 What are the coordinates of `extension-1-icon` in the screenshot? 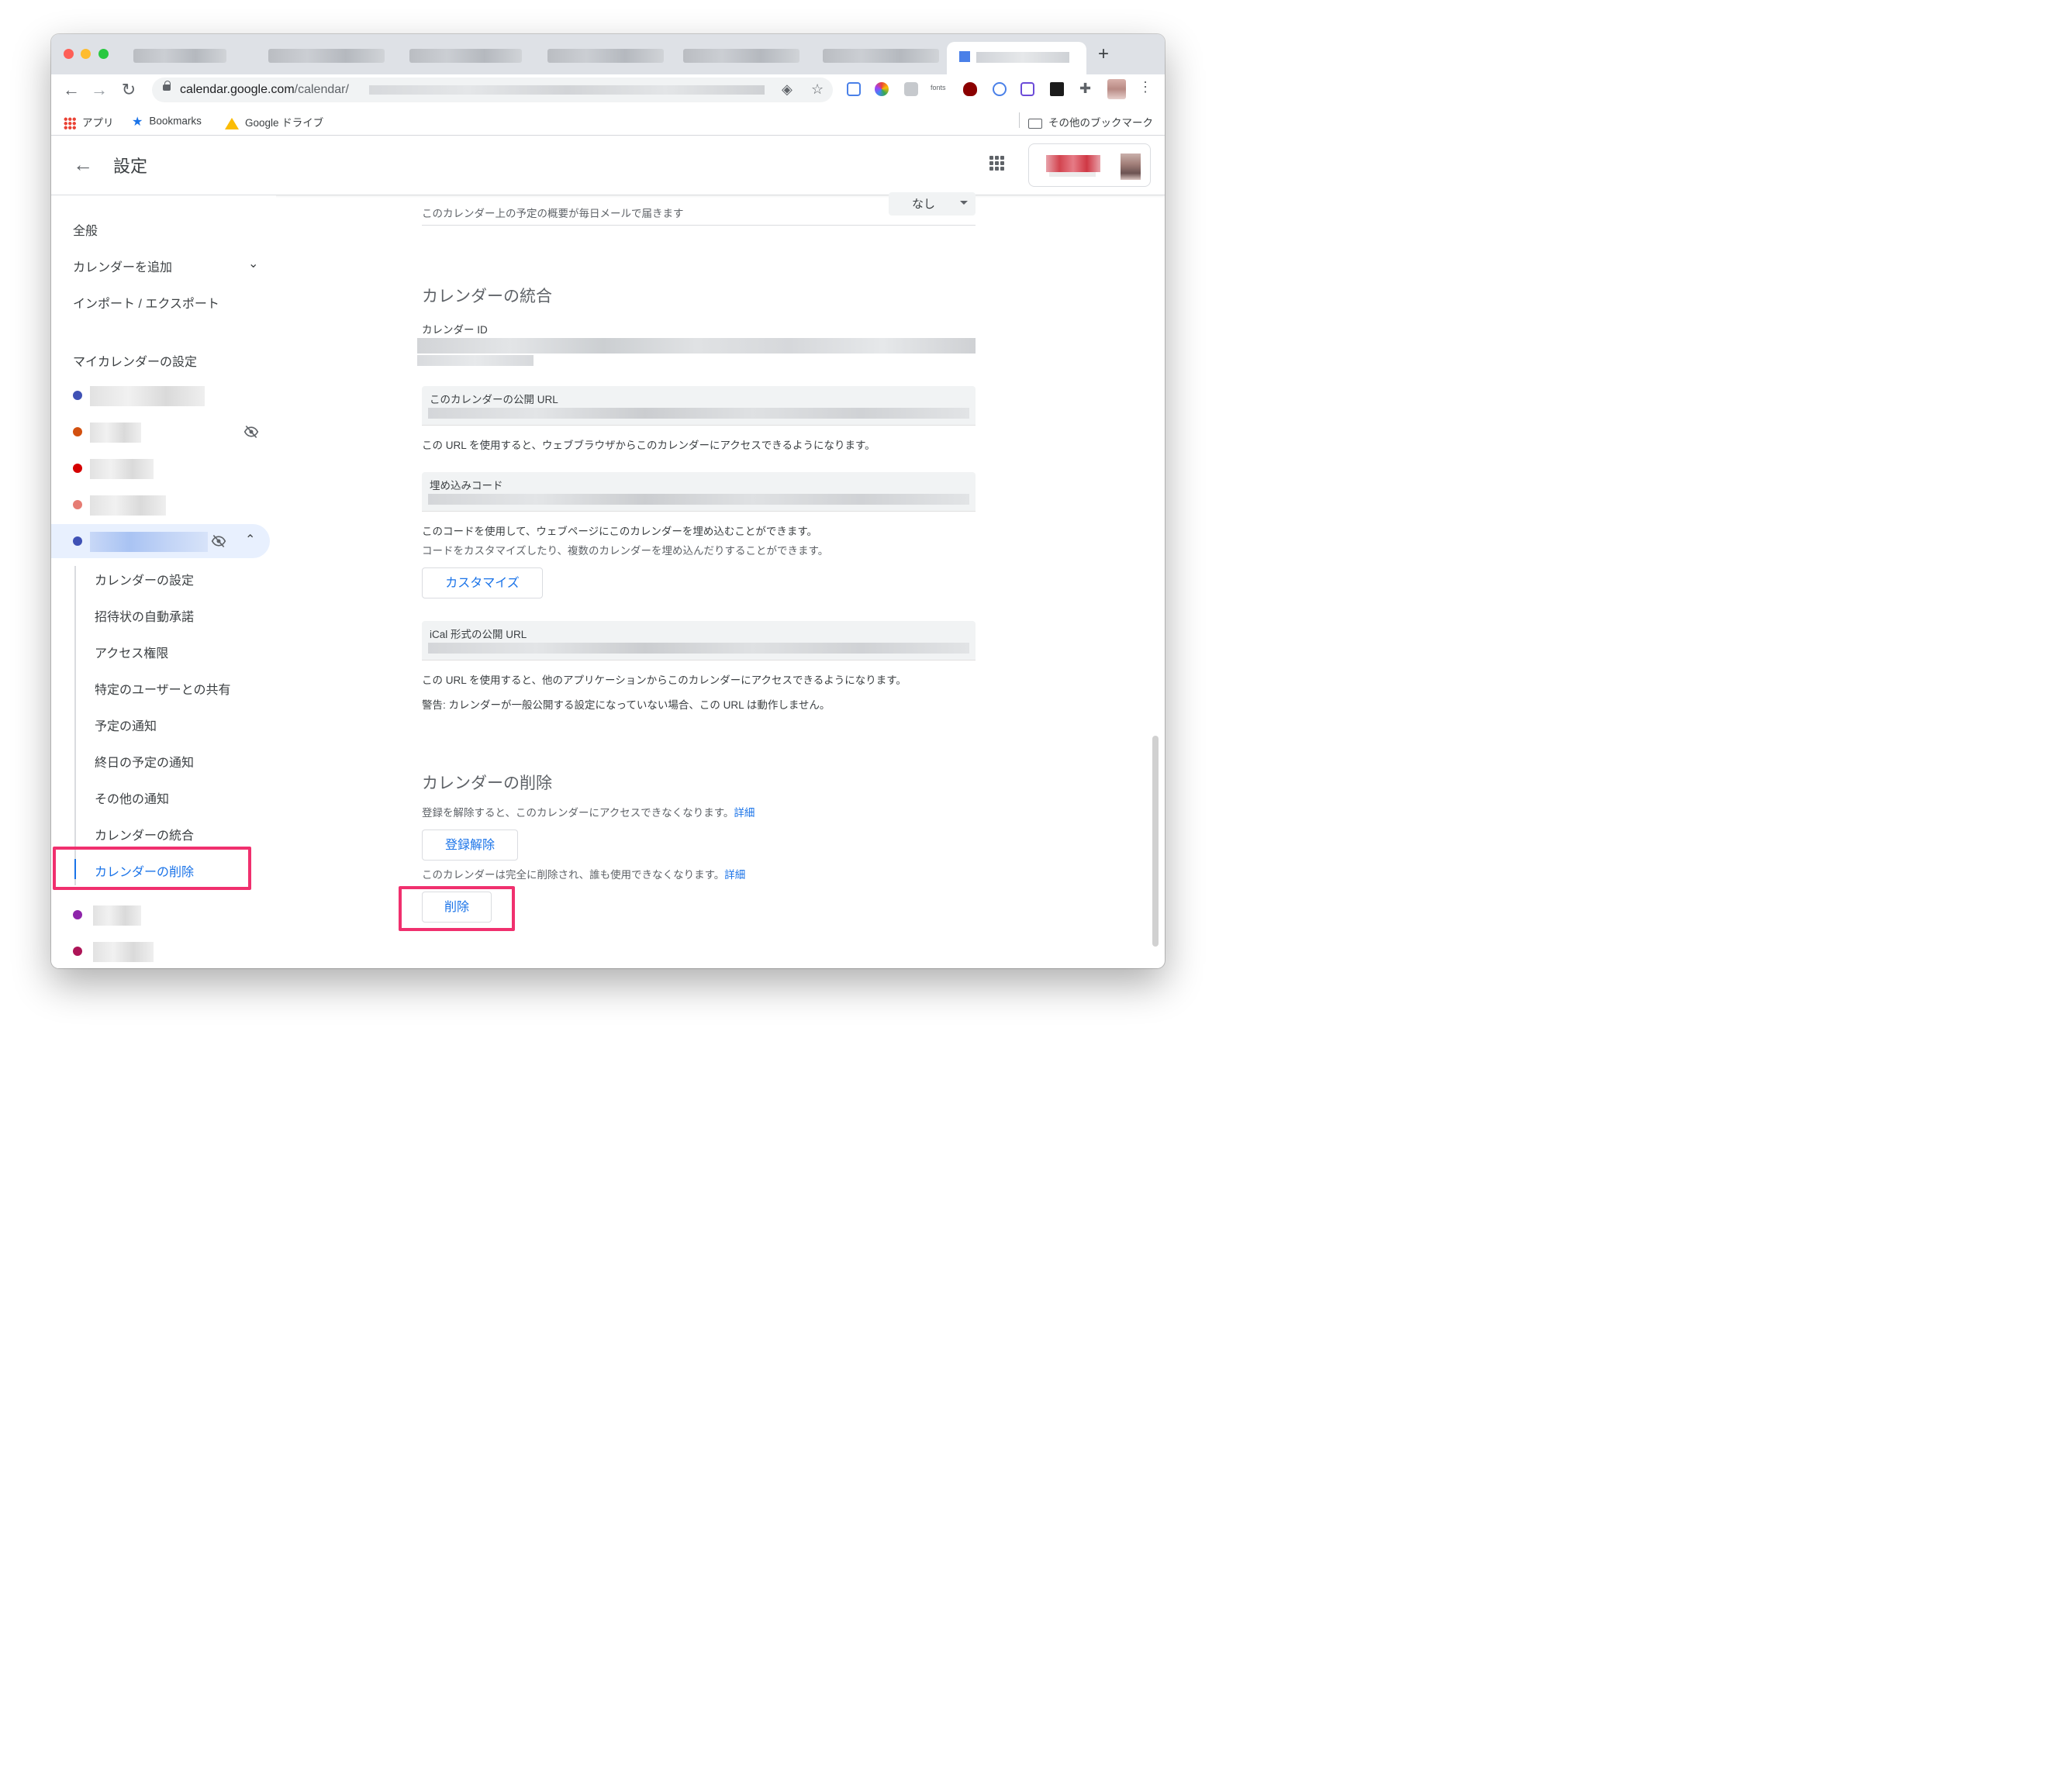 It's located at (854, 89).